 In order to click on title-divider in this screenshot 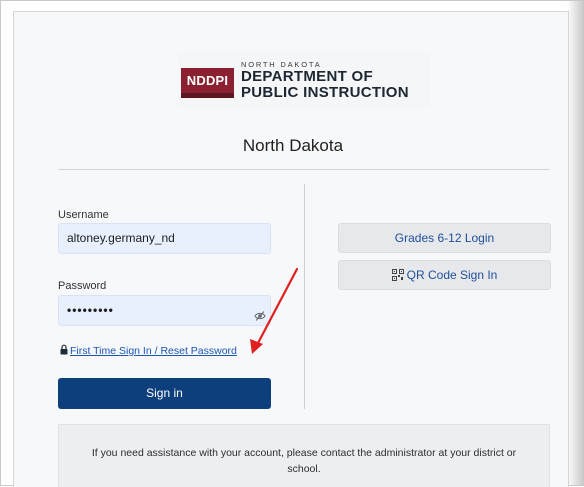, I will do `click(304, 169)`.